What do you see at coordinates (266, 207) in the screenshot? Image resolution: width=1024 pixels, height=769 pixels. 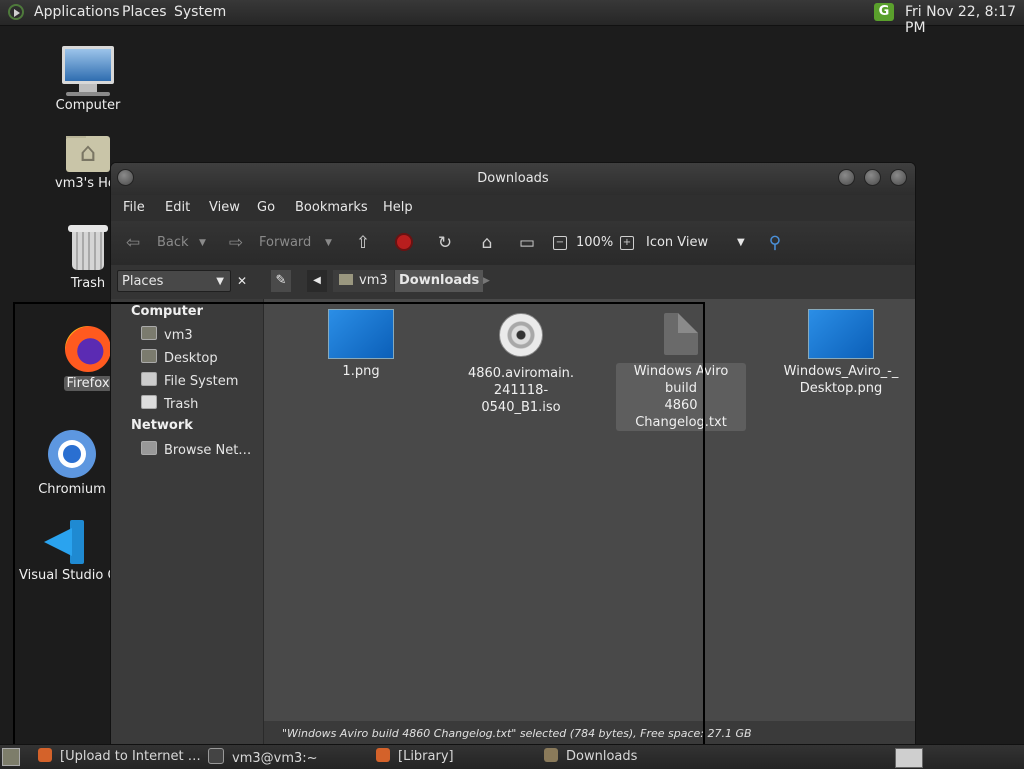 I see `menu-go: Go` at bounding box center [266, 207].